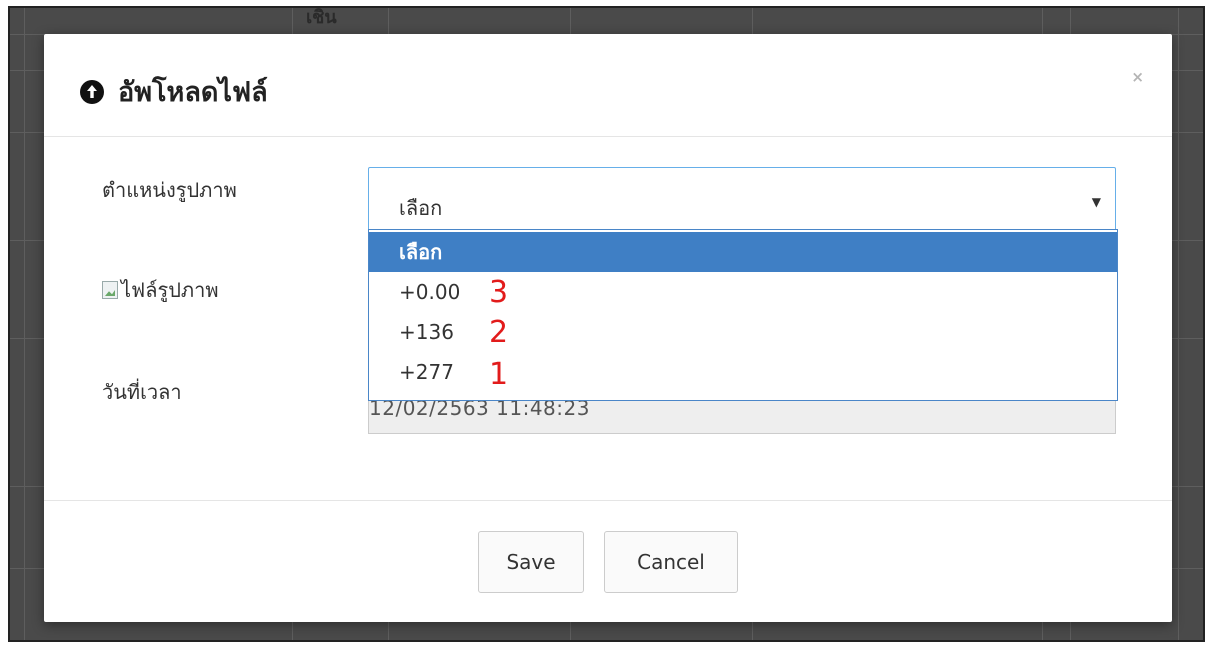  I want to click on datetime-field: 12/02/2563 11:48:23, so click(742, 415).